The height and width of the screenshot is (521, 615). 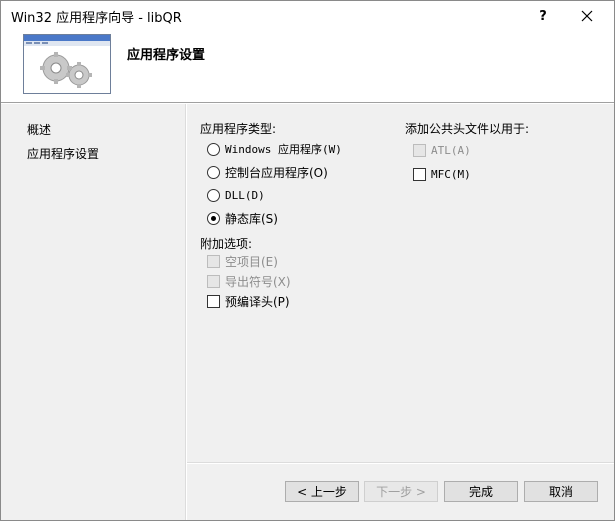 What do you see at coordinates (213, 301) in the screenshot?
I see `checkbox-precompiled-header-box` at bounding box center [213, 301].